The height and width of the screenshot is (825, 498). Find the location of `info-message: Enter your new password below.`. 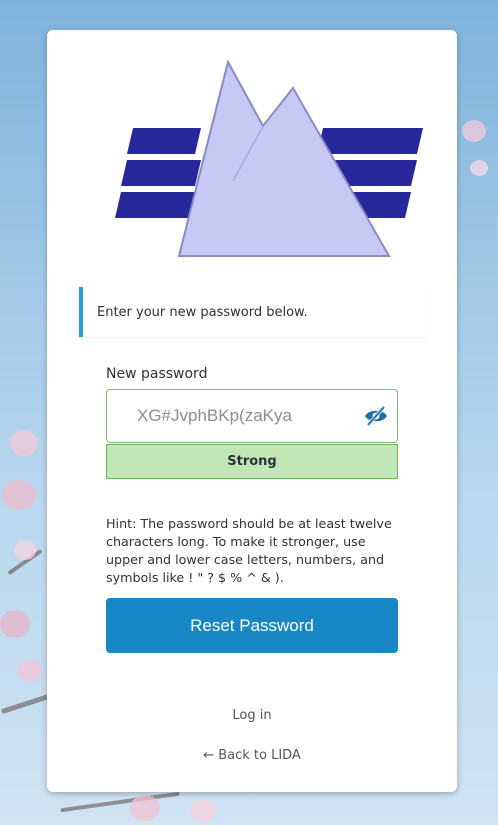

info-message: Enter your new password below. is located at coordinates (253, 312).